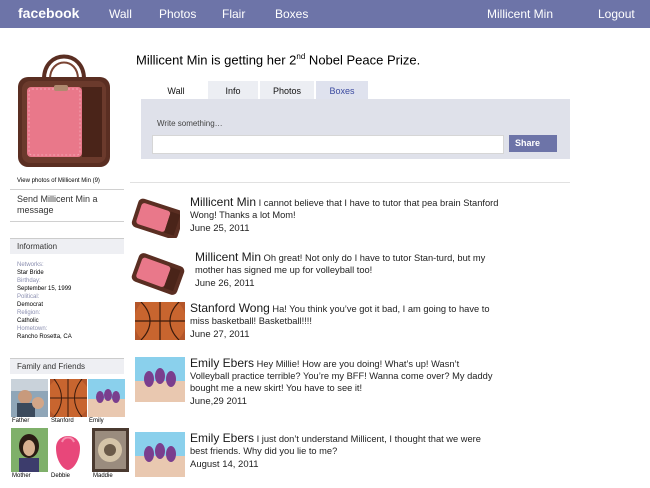 Image resolution: width=650 pixels, height=488 pixels. Describe the element at coordinates (160, 321) in the screenshot. I see `basketball-thumbnail` at that location.